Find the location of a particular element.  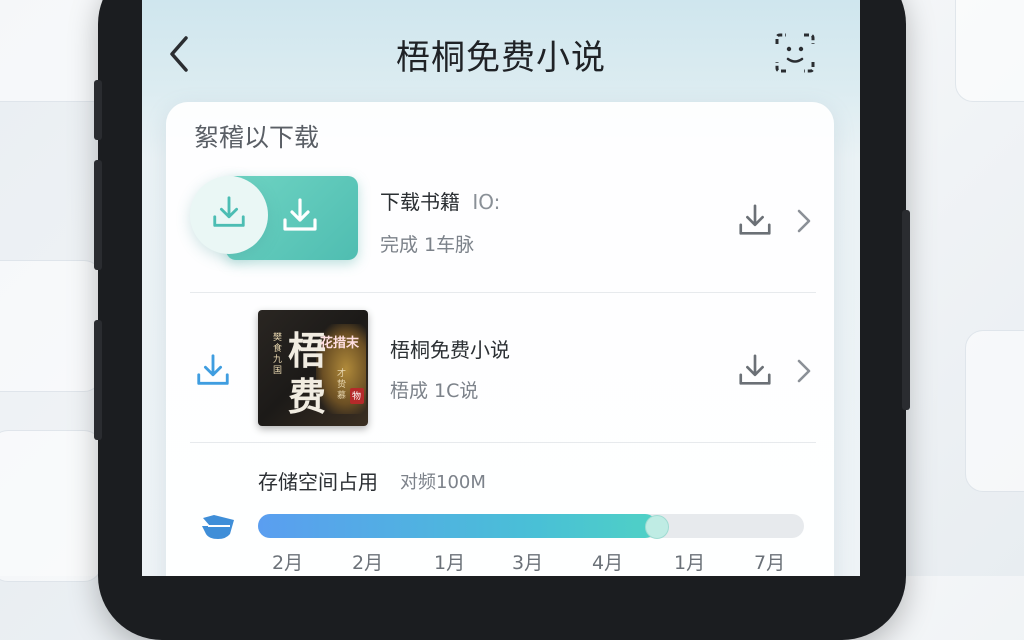

storage-progress-fill is located at coordinates (457, 526).